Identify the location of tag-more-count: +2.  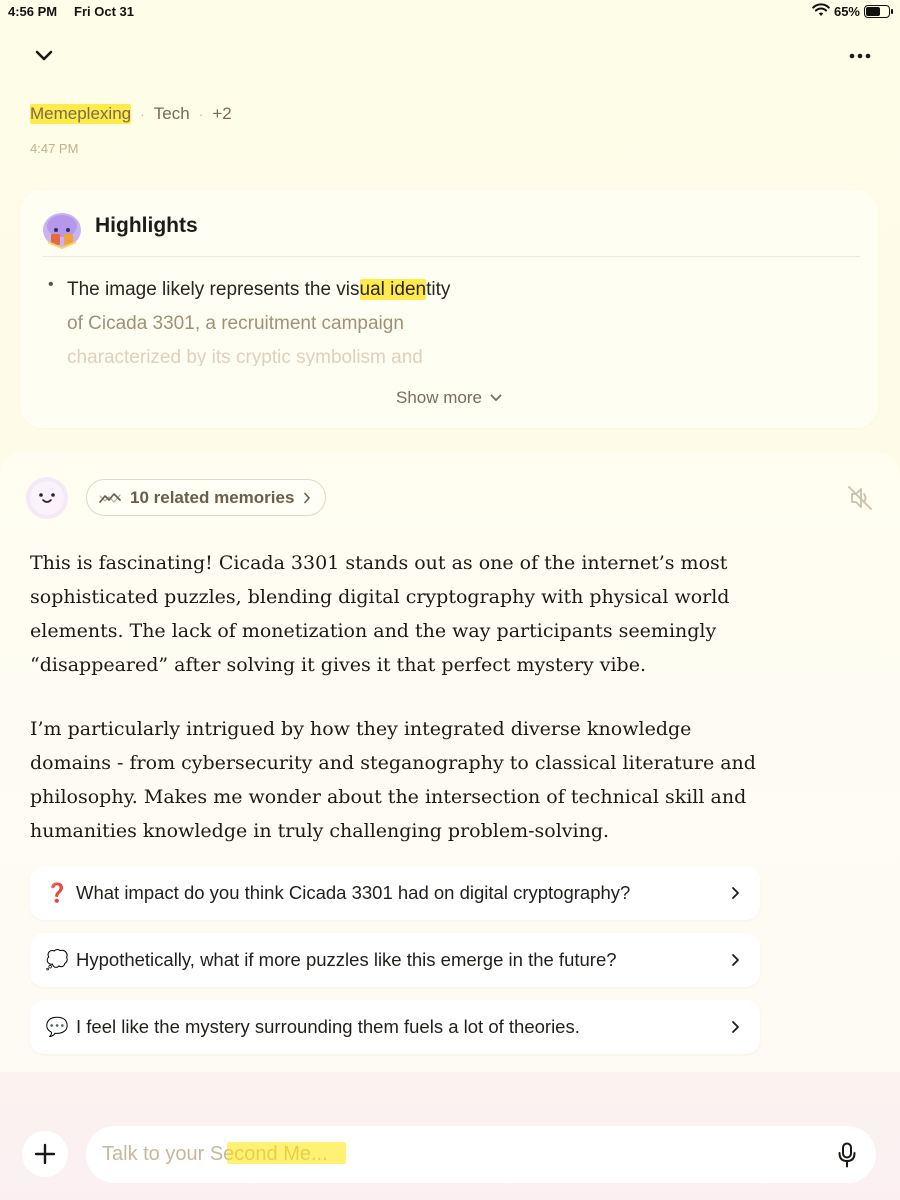
(221, 114).